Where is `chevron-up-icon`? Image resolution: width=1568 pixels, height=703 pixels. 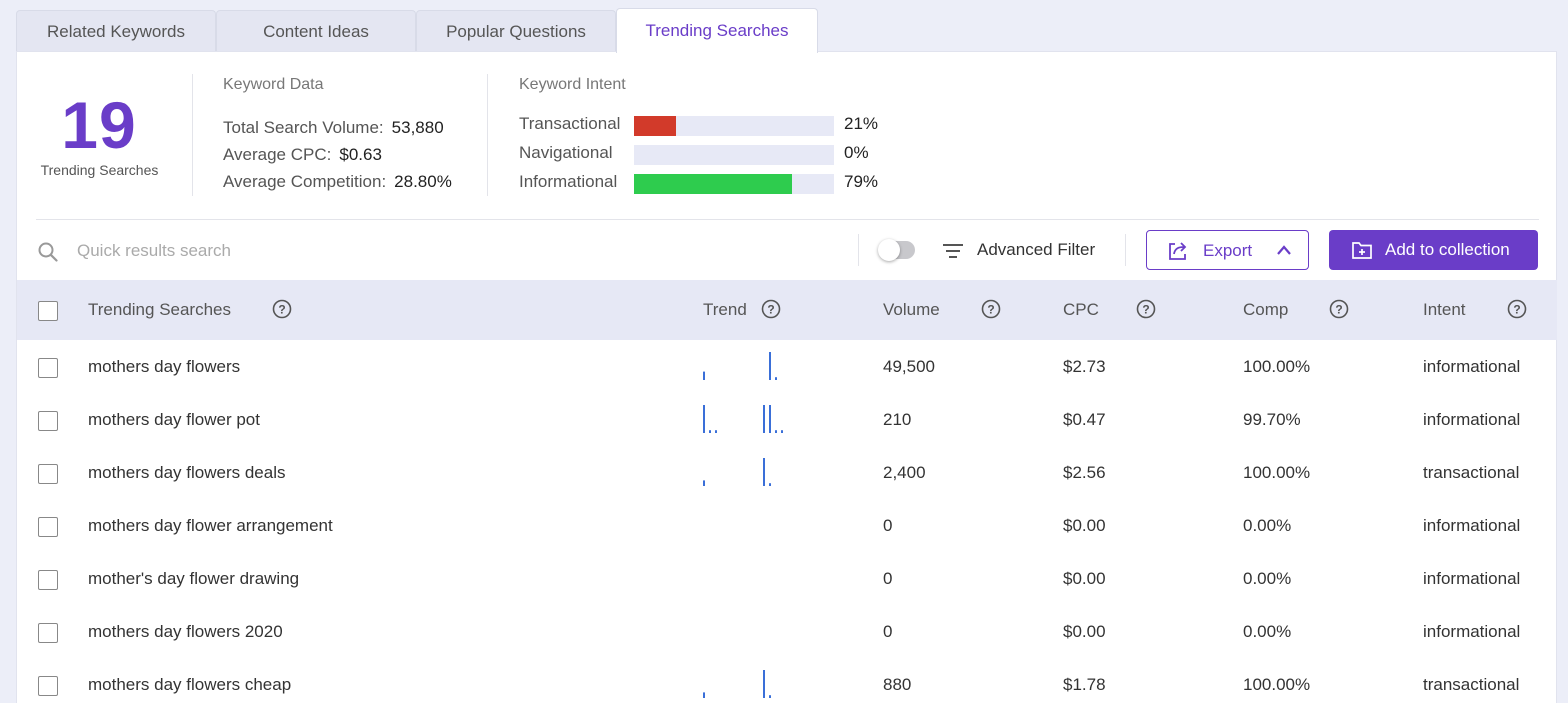
chevron-up-icon is located at coordinates (1284, 250).